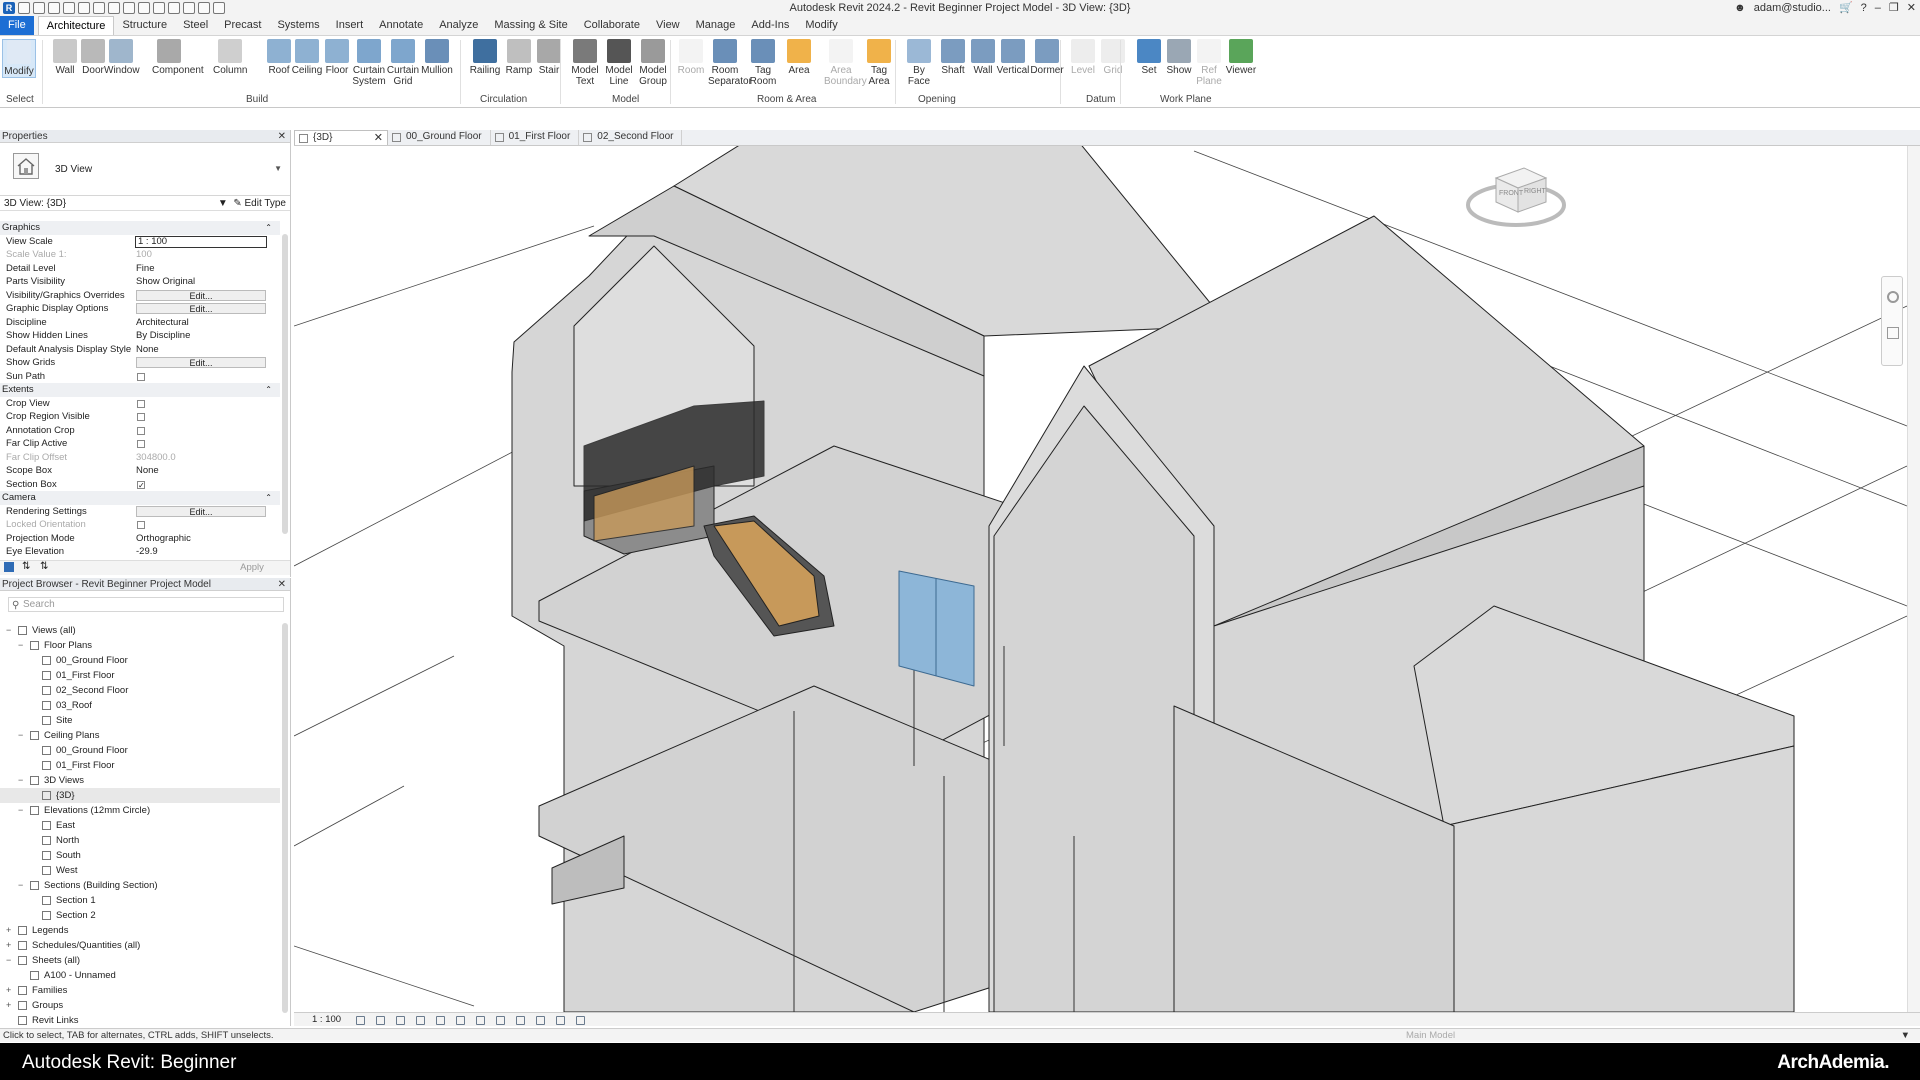  What do you see at coordinates (500, 1020) in the screenshot?
I see `lock-view-icon` at bounding box center [500, 1020].